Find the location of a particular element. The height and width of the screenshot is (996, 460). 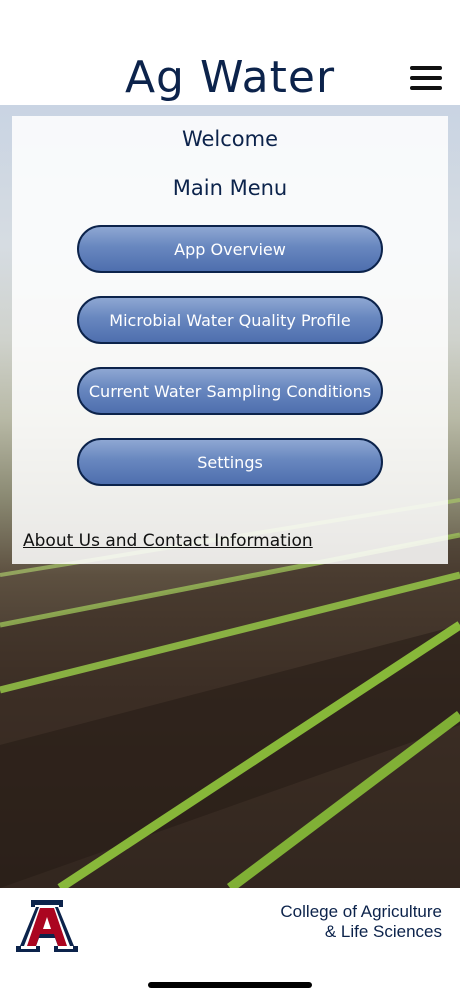

home-indicator is located at coordinates (230, 985).